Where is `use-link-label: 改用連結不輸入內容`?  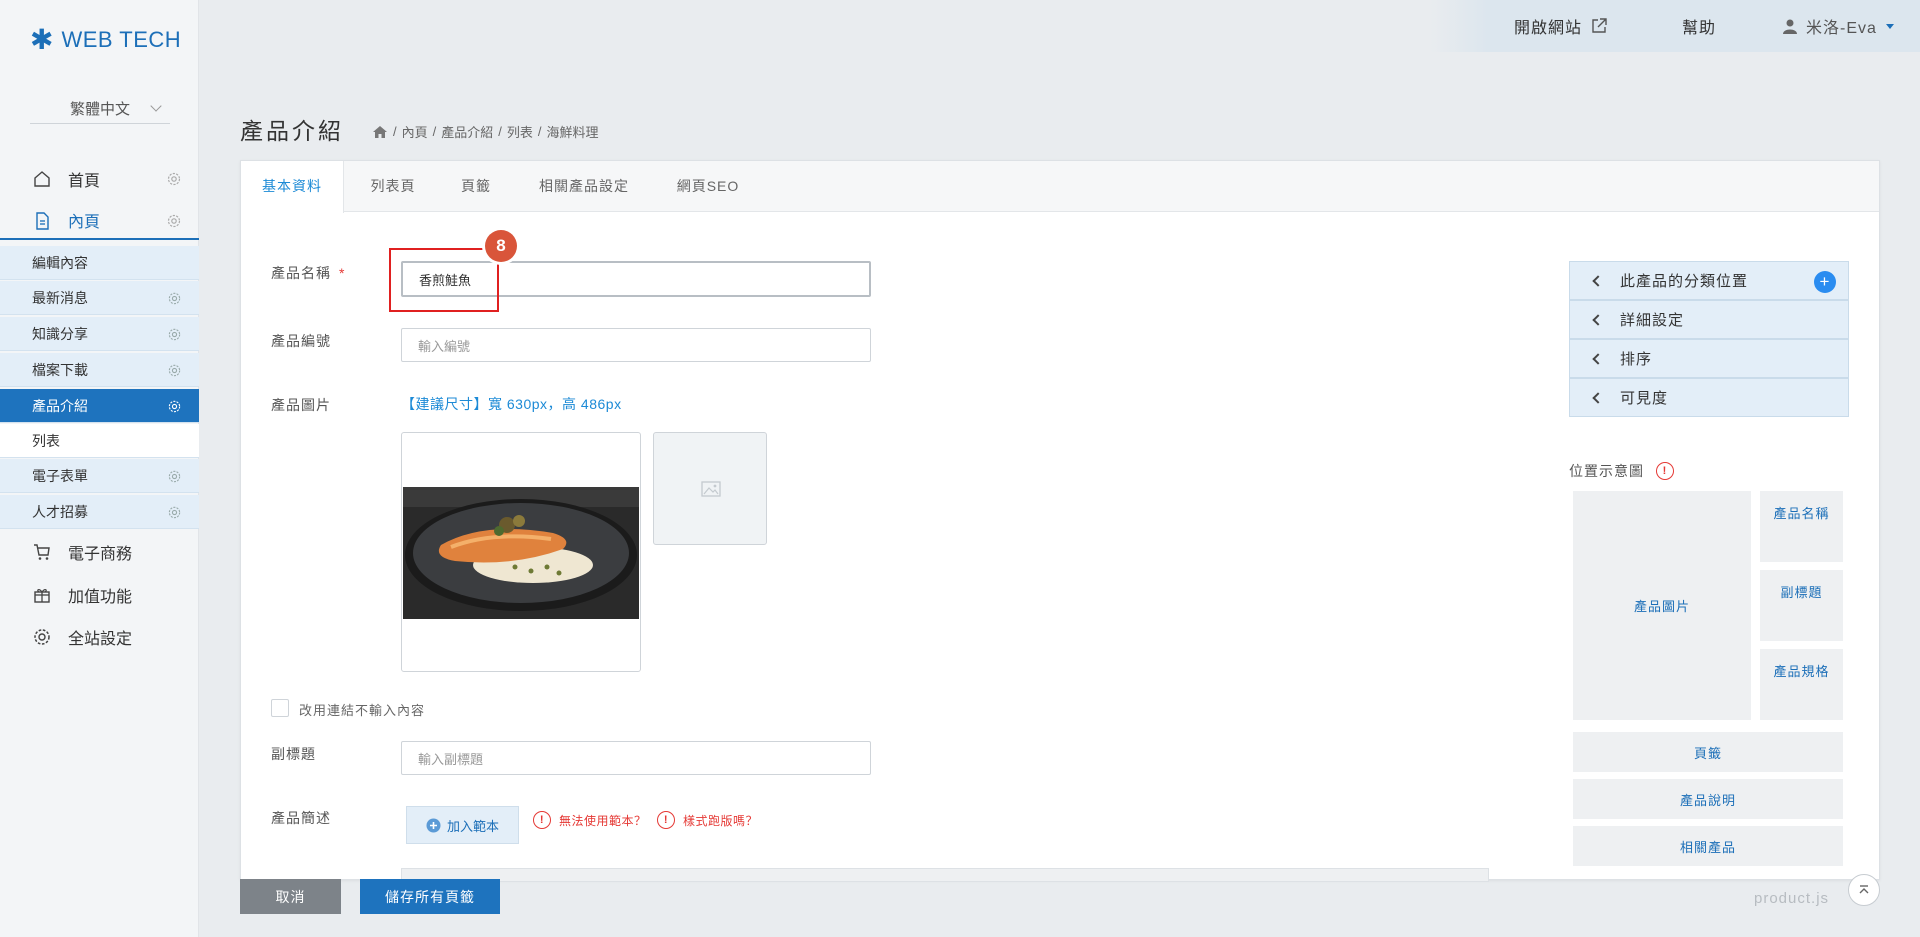
use-link-label: 改用連結不輸入內容 is located at coordinates (362, 710).